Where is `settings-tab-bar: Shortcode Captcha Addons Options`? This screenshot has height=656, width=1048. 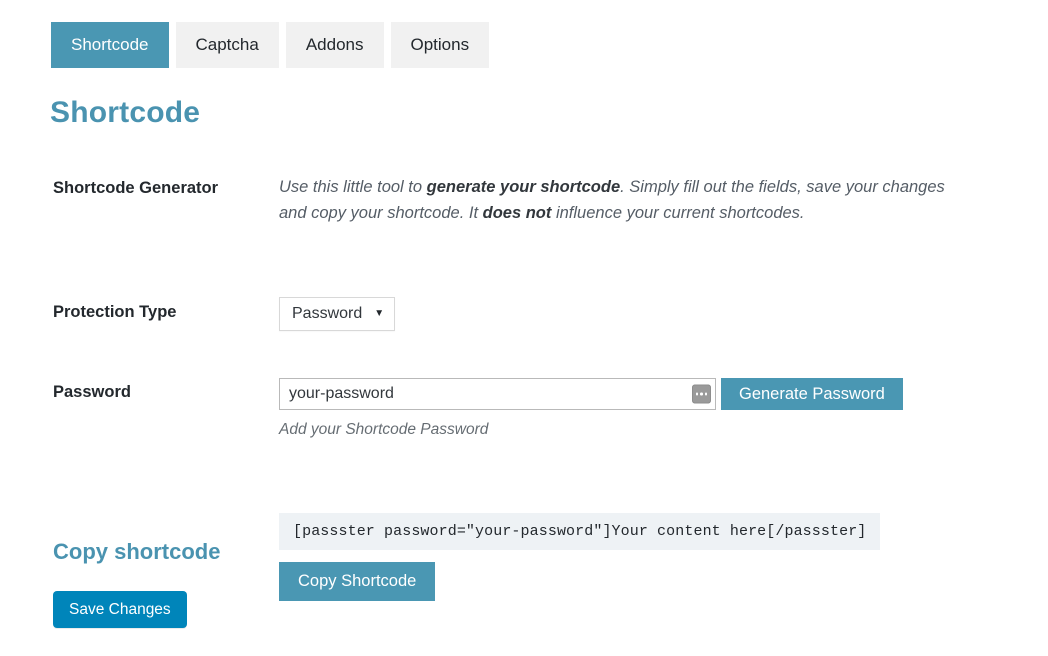
settings-tab-bar: Shortcode Captcha Addons Options is located at coordinates (270, 45).